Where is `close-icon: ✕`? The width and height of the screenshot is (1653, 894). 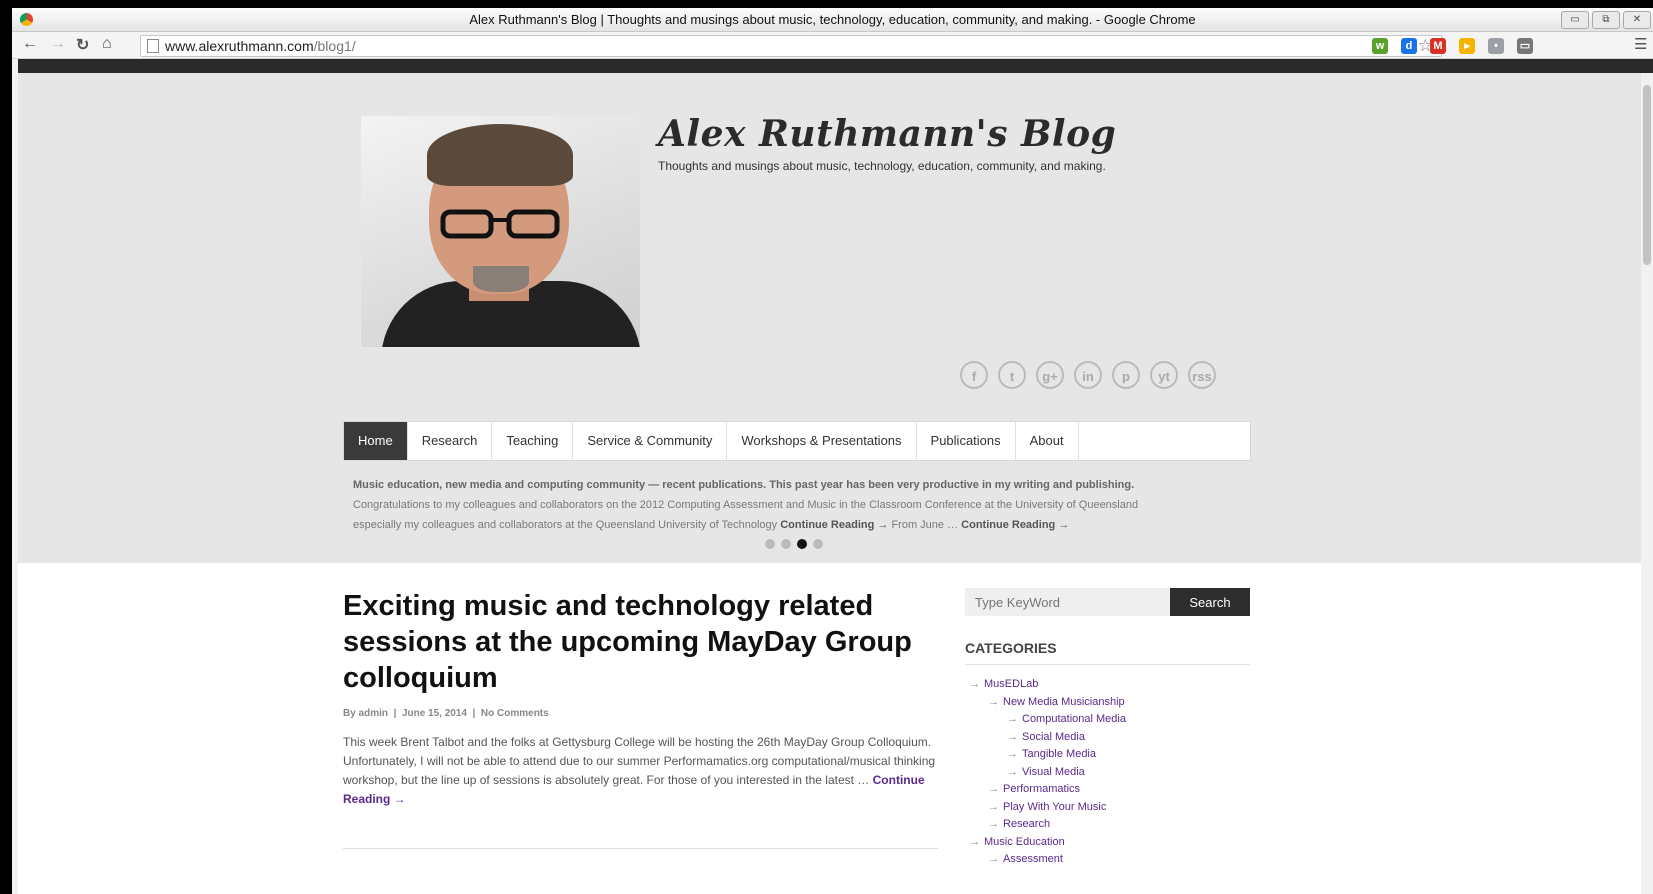
close-icon: ✕ is located at coordinates (1637, 20).